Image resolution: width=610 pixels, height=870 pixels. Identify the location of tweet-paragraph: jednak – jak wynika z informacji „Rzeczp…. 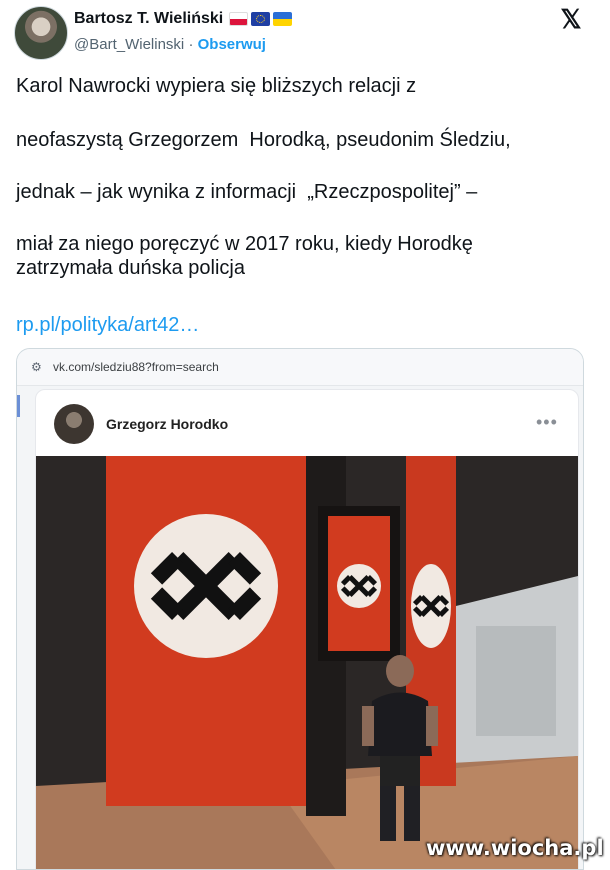
(247, 192).